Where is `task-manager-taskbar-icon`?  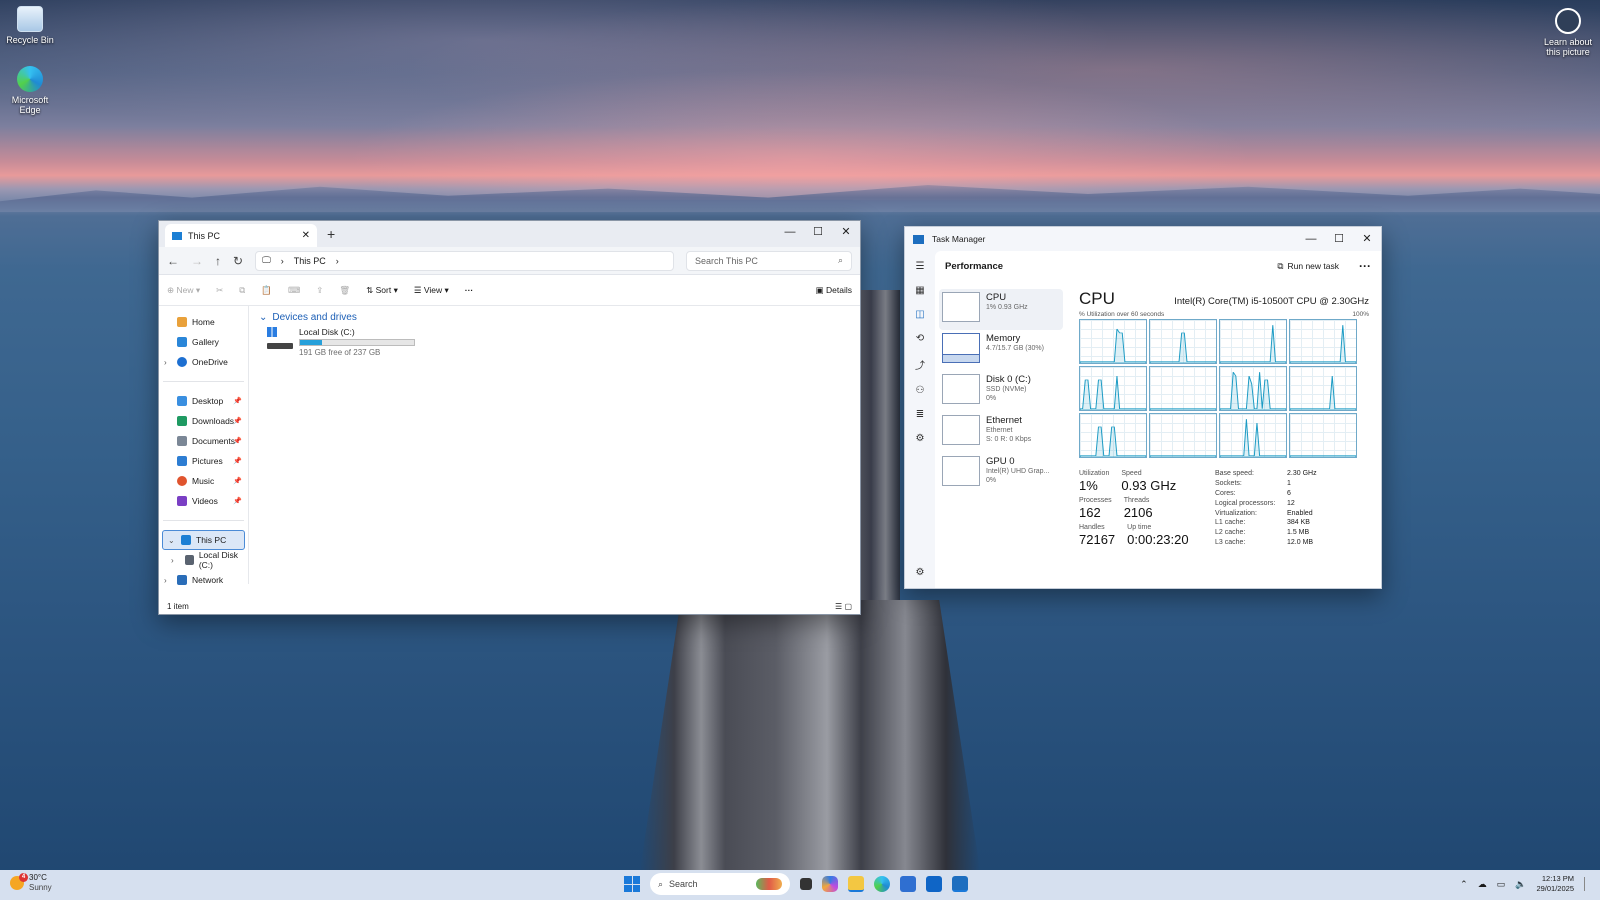
task-manager-taskbar-icon is located at coordinates (960, 884).